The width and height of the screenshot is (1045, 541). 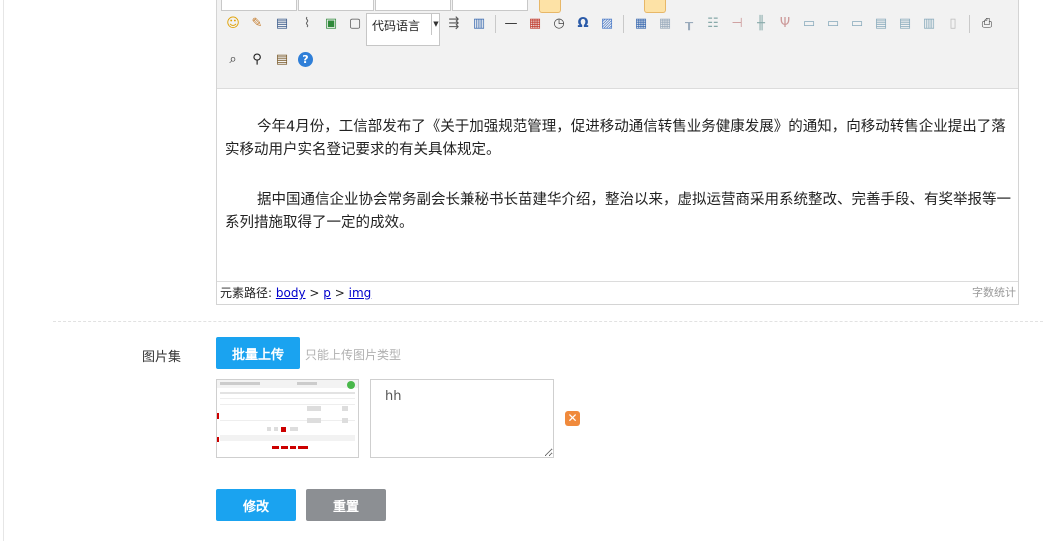 I want to click on help-icon: ?, so click(x=305, y=59).